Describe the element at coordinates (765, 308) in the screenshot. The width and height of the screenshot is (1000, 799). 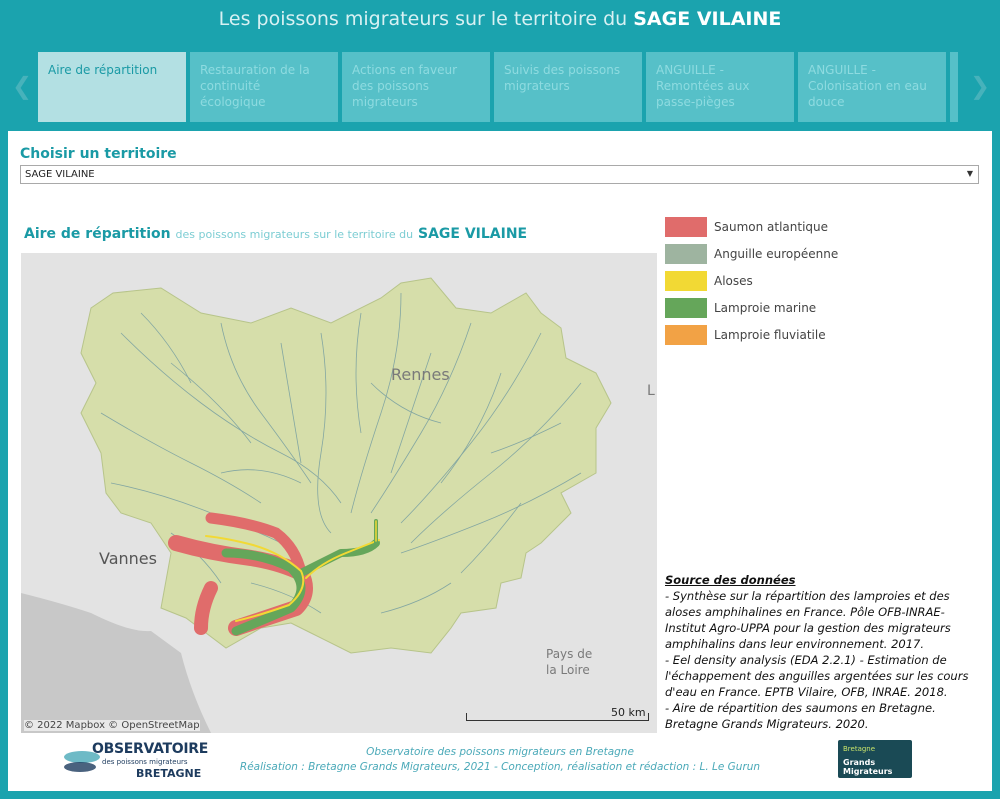
I see `legend-label: Lamproie marine` at that location.